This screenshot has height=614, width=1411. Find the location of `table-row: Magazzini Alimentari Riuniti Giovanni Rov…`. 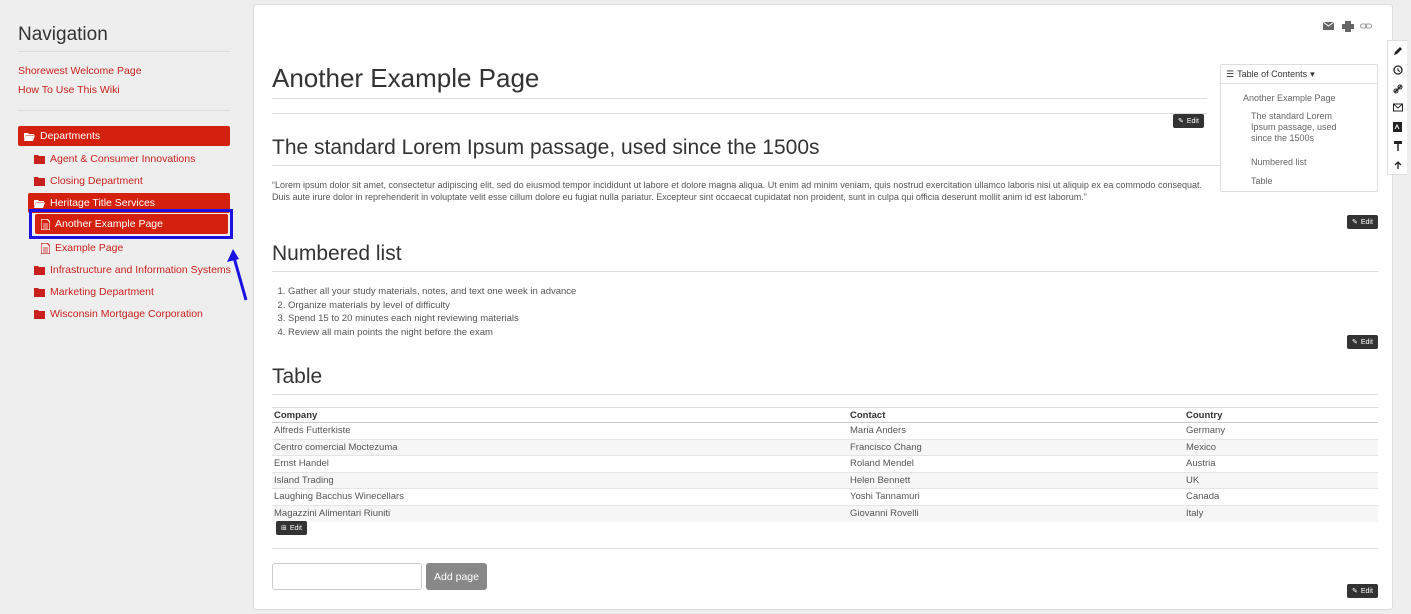

table-row: Magazzini Alimentari Riuniti Giovanni Rov… is located at coordinates (825, 513).